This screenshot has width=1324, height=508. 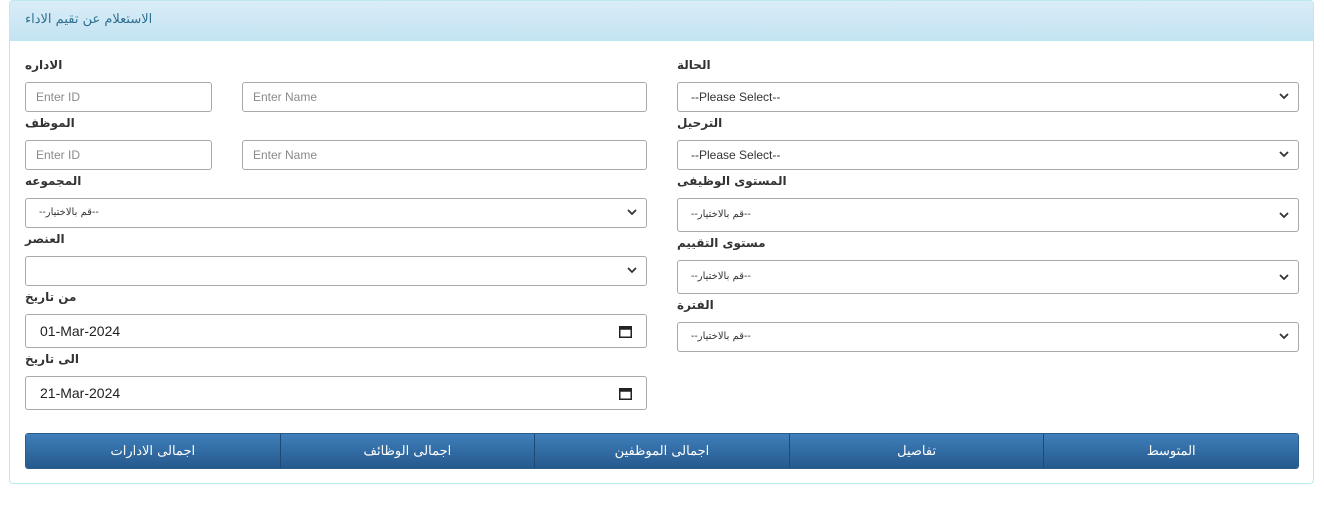 What do you see at coordinates (80, 331) in the screenshot?
I see `from-date-value: 01-Mar-2024` at bounding box center [80, 331].